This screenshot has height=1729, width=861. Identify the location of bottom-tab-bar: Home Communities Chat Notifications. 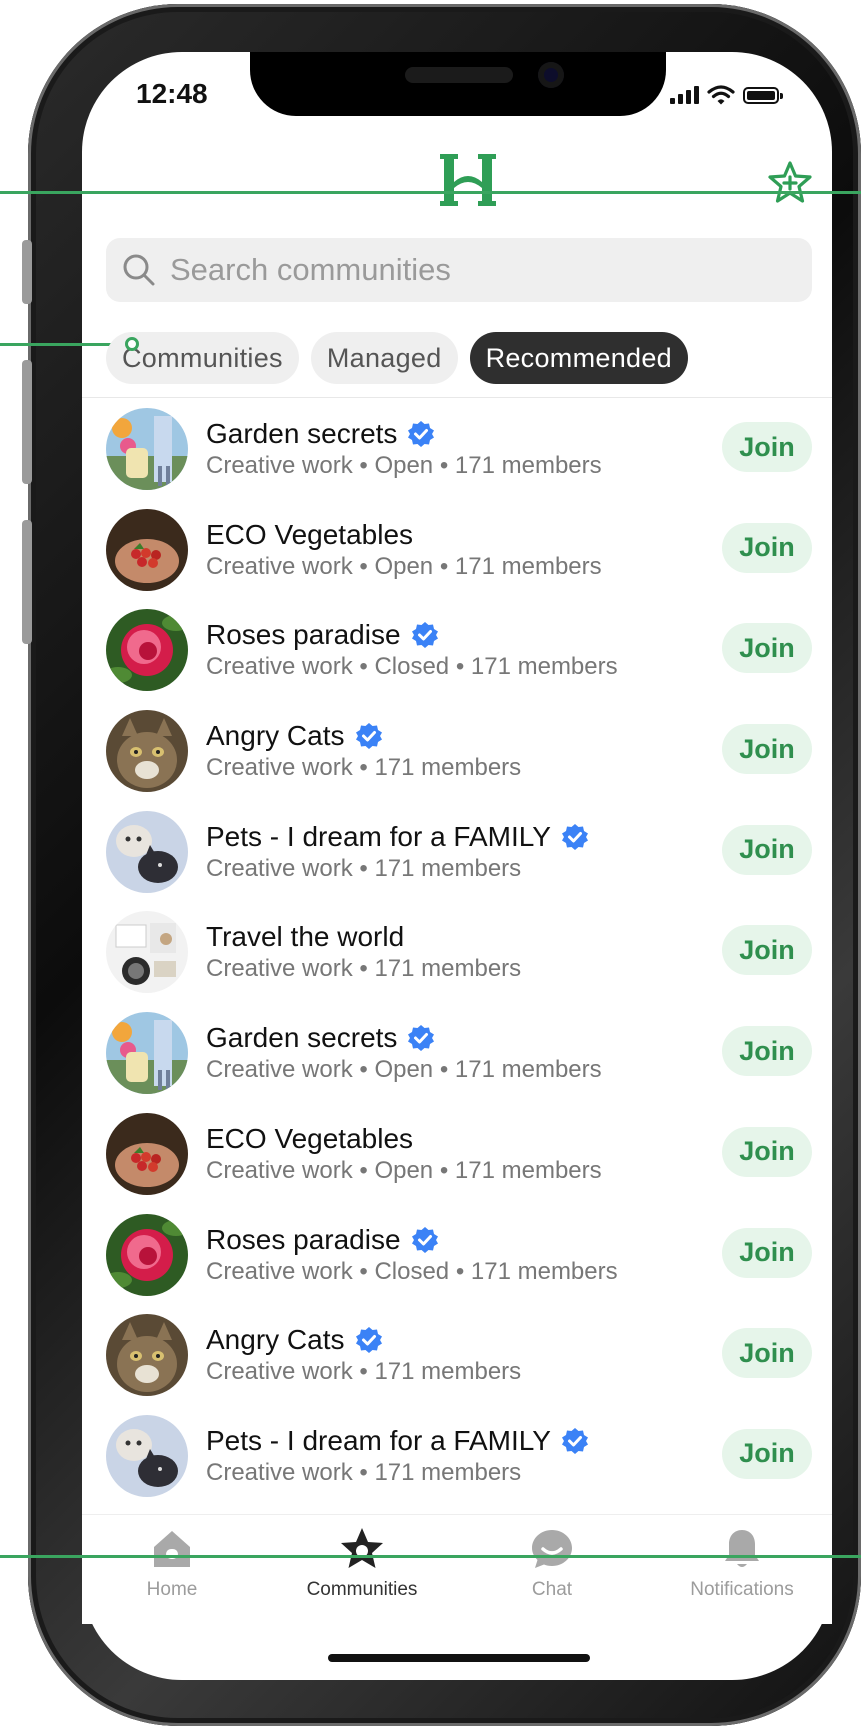
(457, 1569).